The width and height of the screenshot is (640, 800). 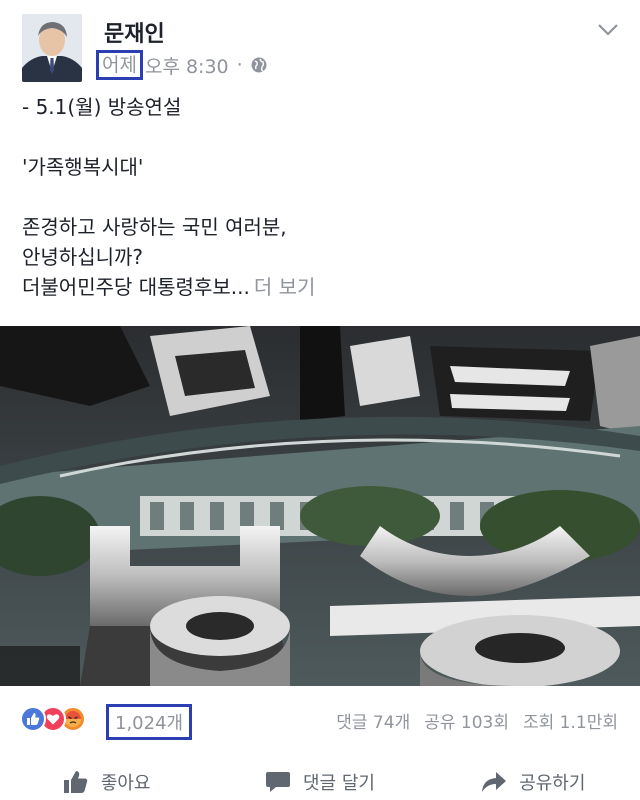 I want to click on post-meta: 어제 오후 8:30 ·, so click(x=181, y=65).